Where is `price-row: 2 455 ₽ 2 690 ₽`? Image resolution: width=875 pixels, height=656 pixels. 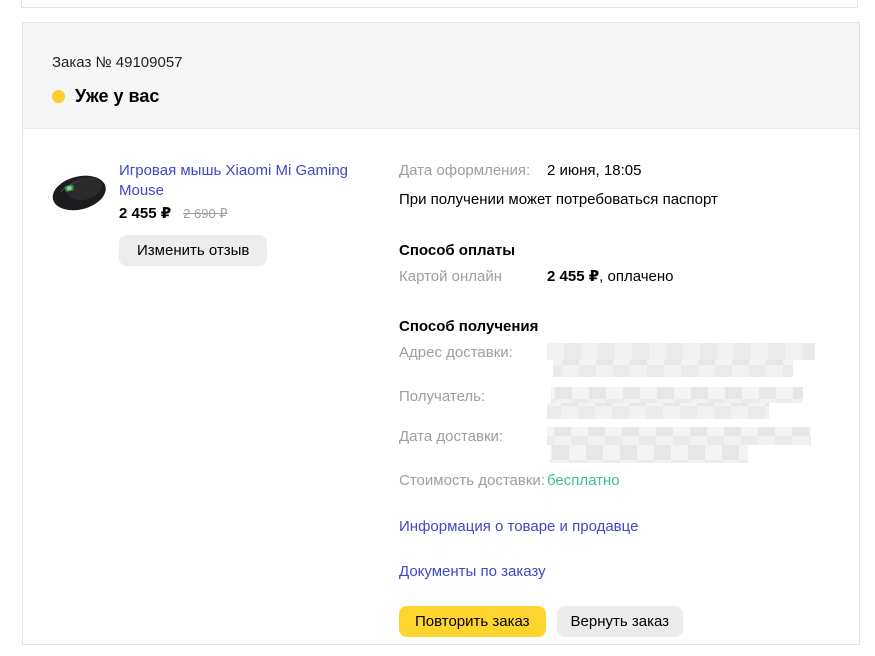 price-row: 2 455 ₽ 2 690 ₽ is located at coordinates (241, 213).